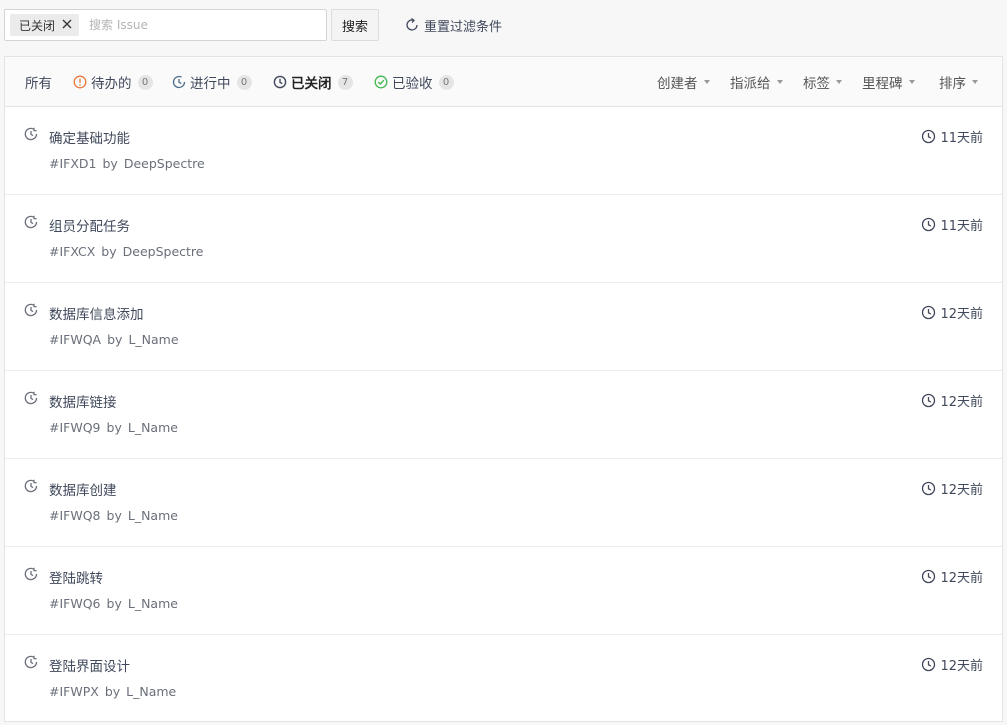 The image size is (1007, 725). I want to click on issue-title: 数据库信息添加, so click(96, 313).